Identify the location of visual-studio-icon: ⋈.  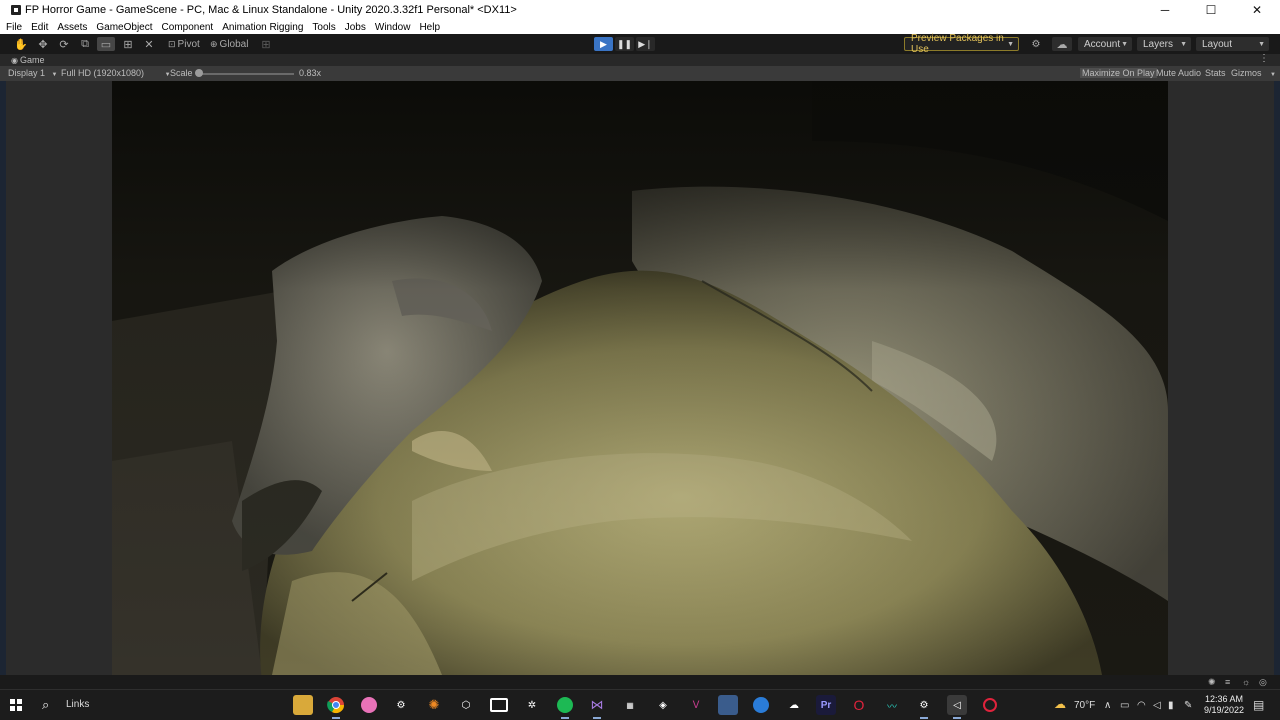
(597, 707).